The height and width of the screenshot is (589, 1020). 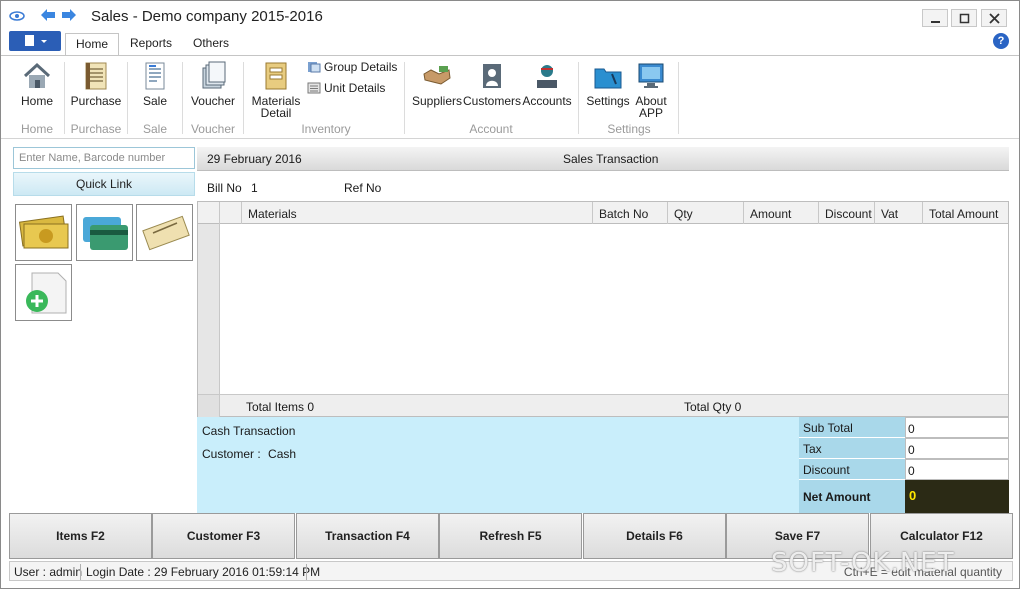 I want to click on document-icon, so click(x=36, y=40).